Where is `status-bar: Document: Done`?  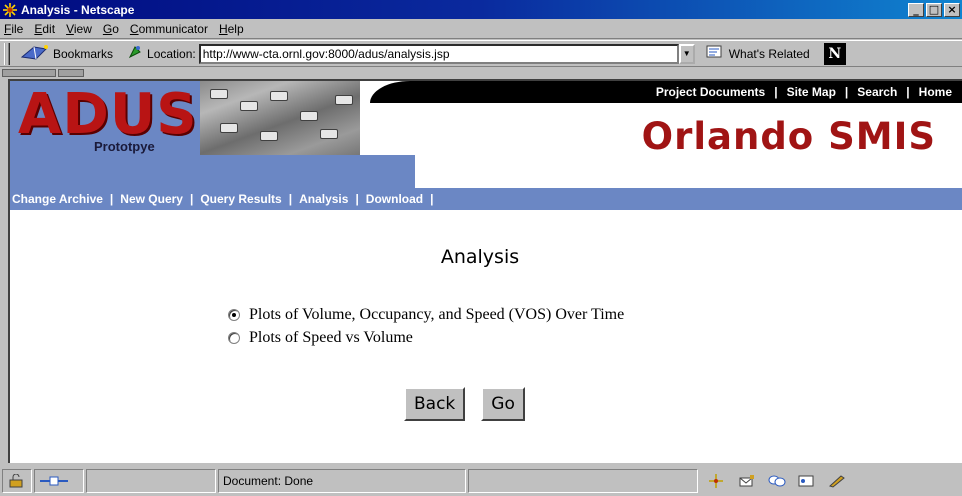 status-bar: Document: Done is located at coordinates (481, 481).